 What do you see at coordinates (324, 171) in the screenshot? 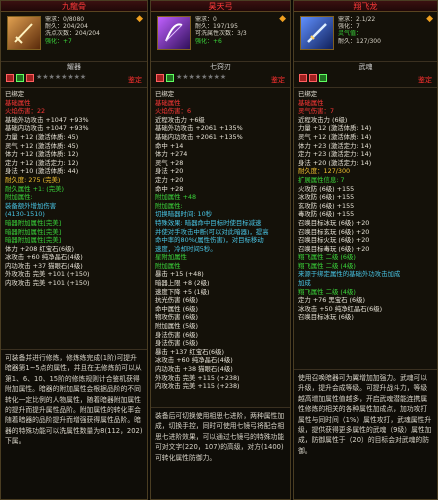
I see `attribute-line: 耐久度：127/300` at bounding box center [324, 171].